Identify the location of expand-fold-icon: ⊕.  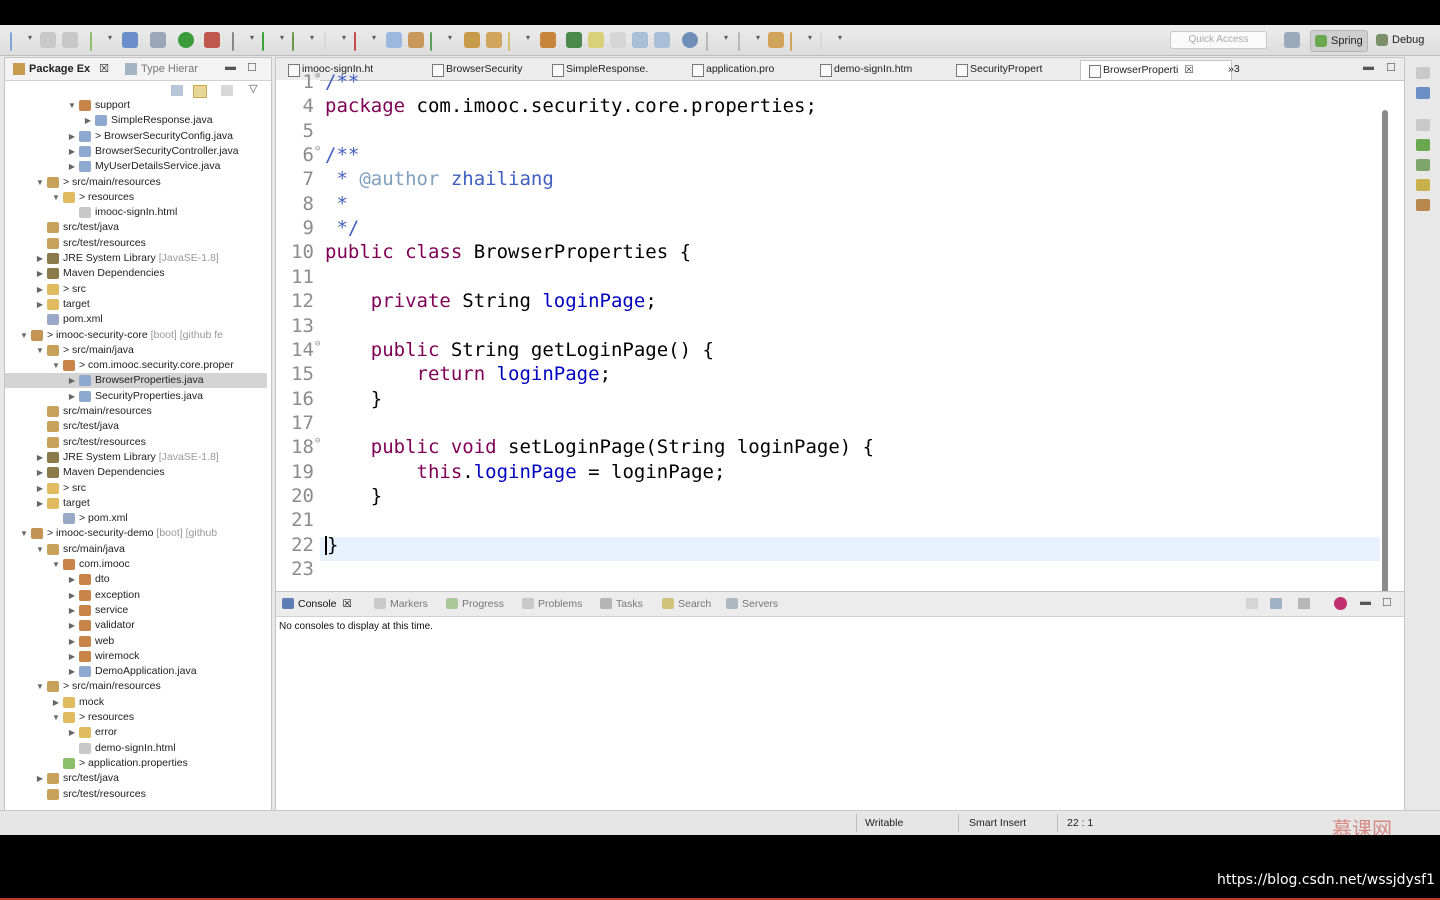
(317, 76).